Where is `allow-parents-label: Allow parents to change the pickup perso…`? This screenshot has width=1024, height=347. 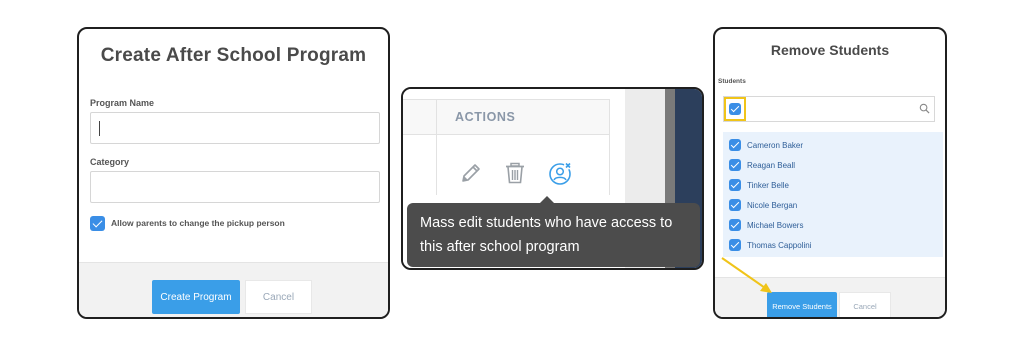
allow-parents-label: Allow parents to change the pickup perso… is located at coordinates (198, 223).